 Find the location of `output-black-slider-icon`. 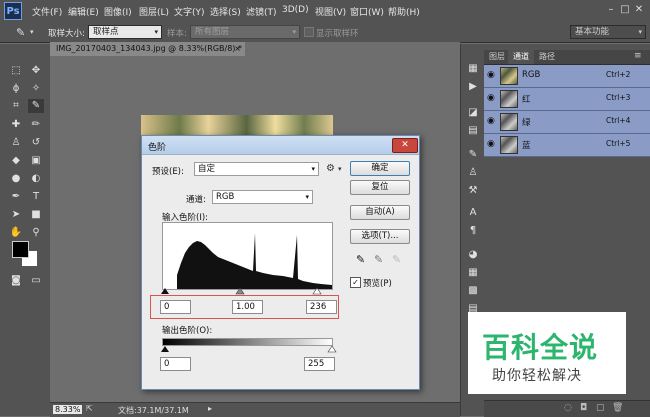

output-black-slider-icon is located at coordinates (165, 349).